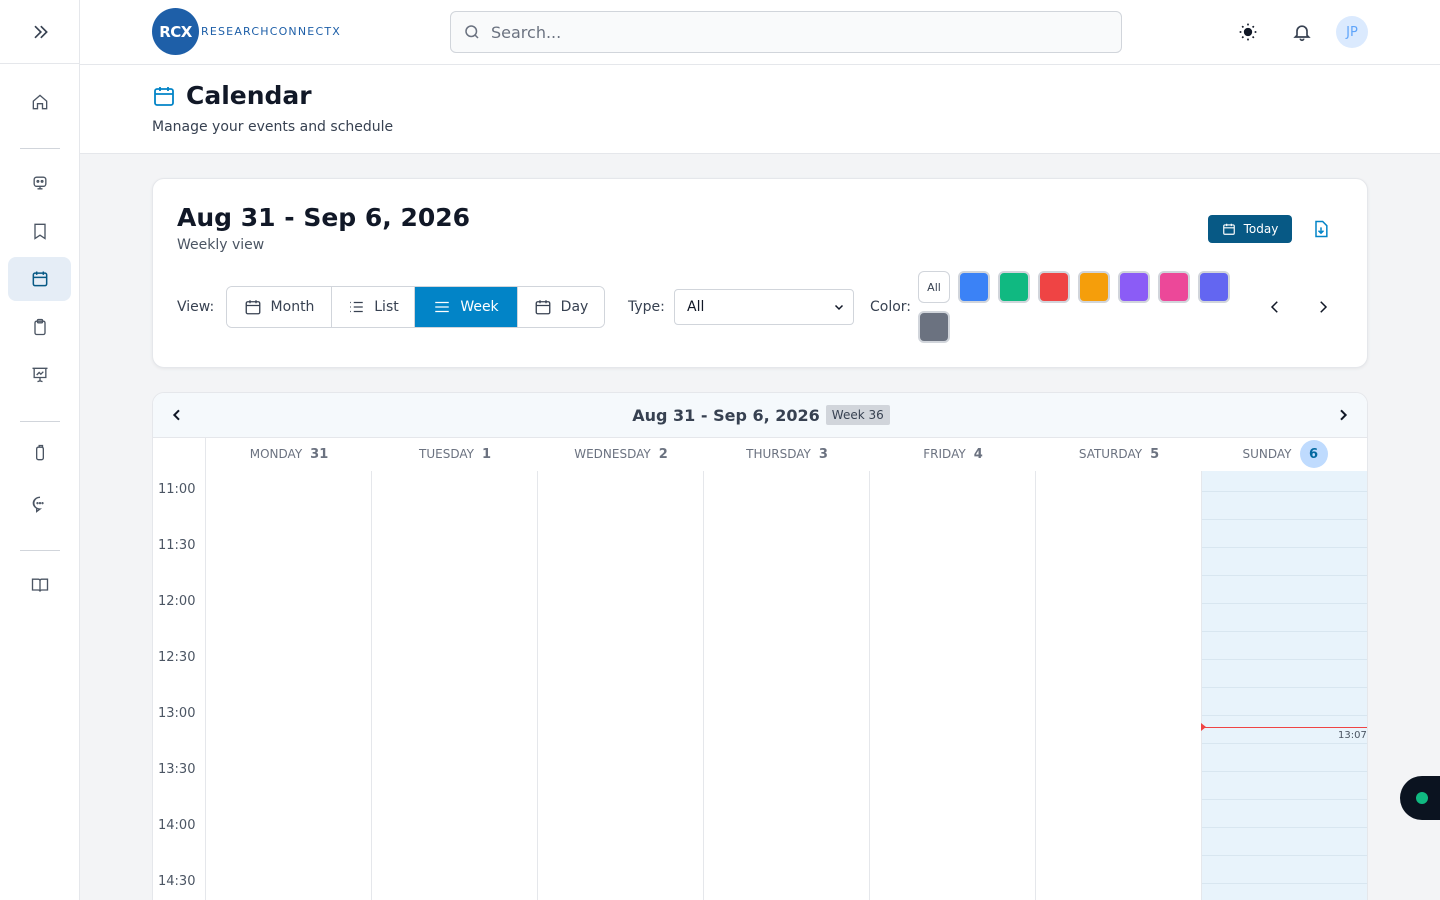  I want to click on day-header-tuesday: TUESDAY 1, so click(455, 454).